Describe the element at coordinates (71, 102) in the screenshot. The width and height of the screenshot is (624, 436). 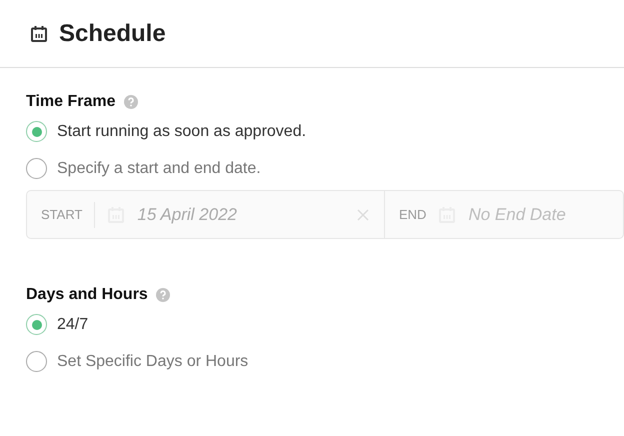
I see `section-title: Time Frame` at that location.